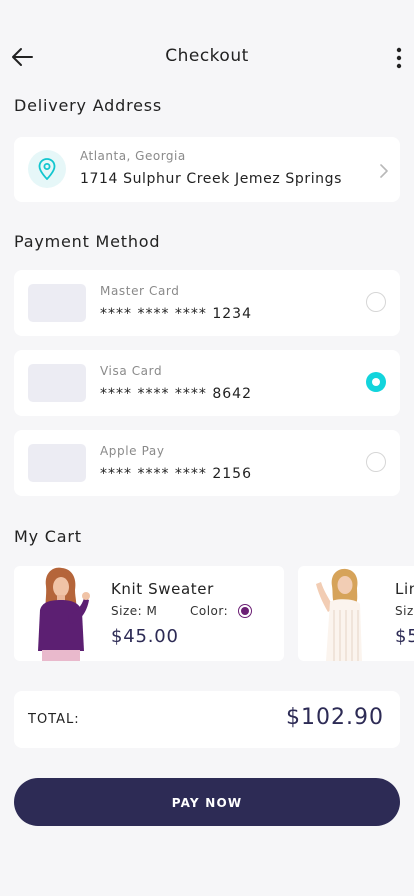  Describe the element at coordinates (133, 156) in the screenshot. I see `address-city: Atlanta, Georgia` at that location.